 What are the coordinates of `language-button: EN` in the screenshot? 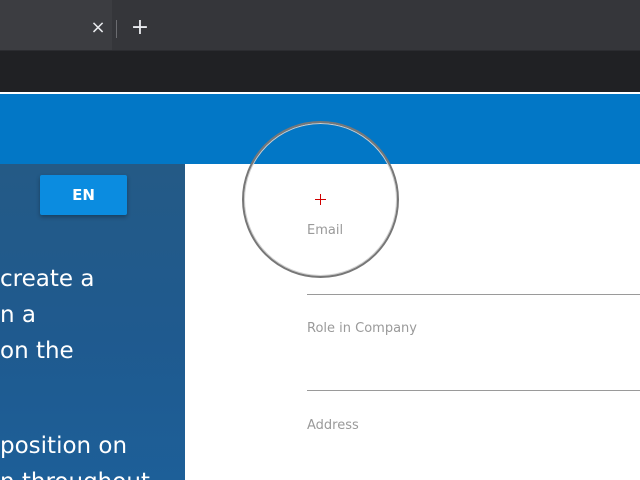 It's located at (83, 195).